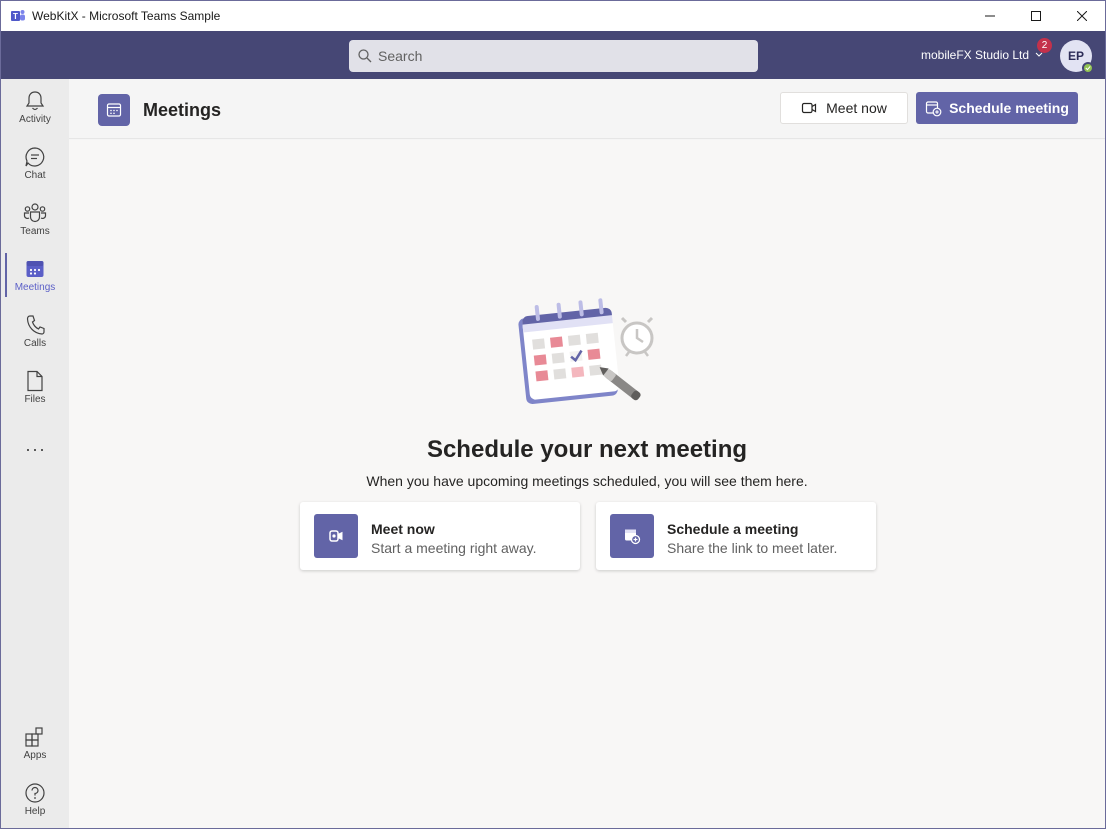  Describe the element at coordinates (35, 343) in the screenshot. I see `rail-label: Calls` at that location.